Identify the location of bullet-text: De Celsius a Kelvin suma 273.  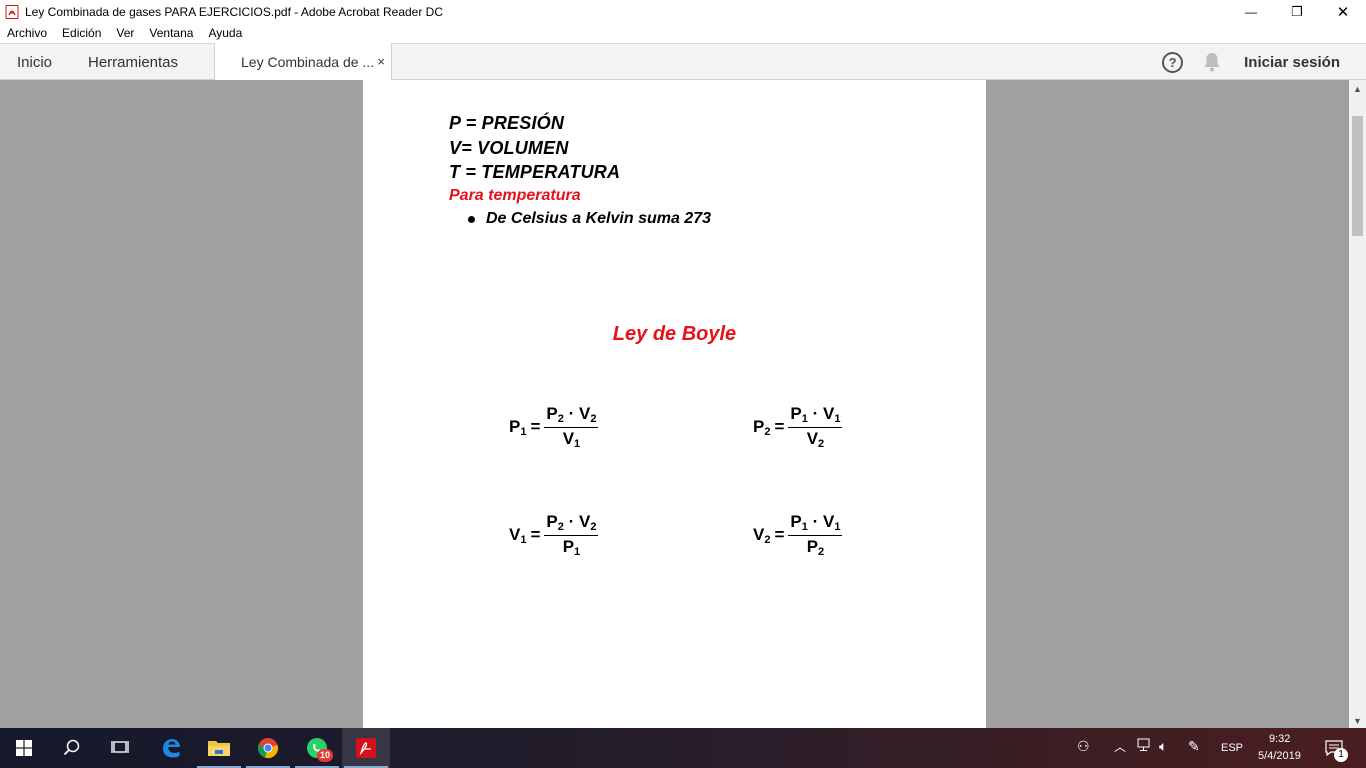
(598, 218).